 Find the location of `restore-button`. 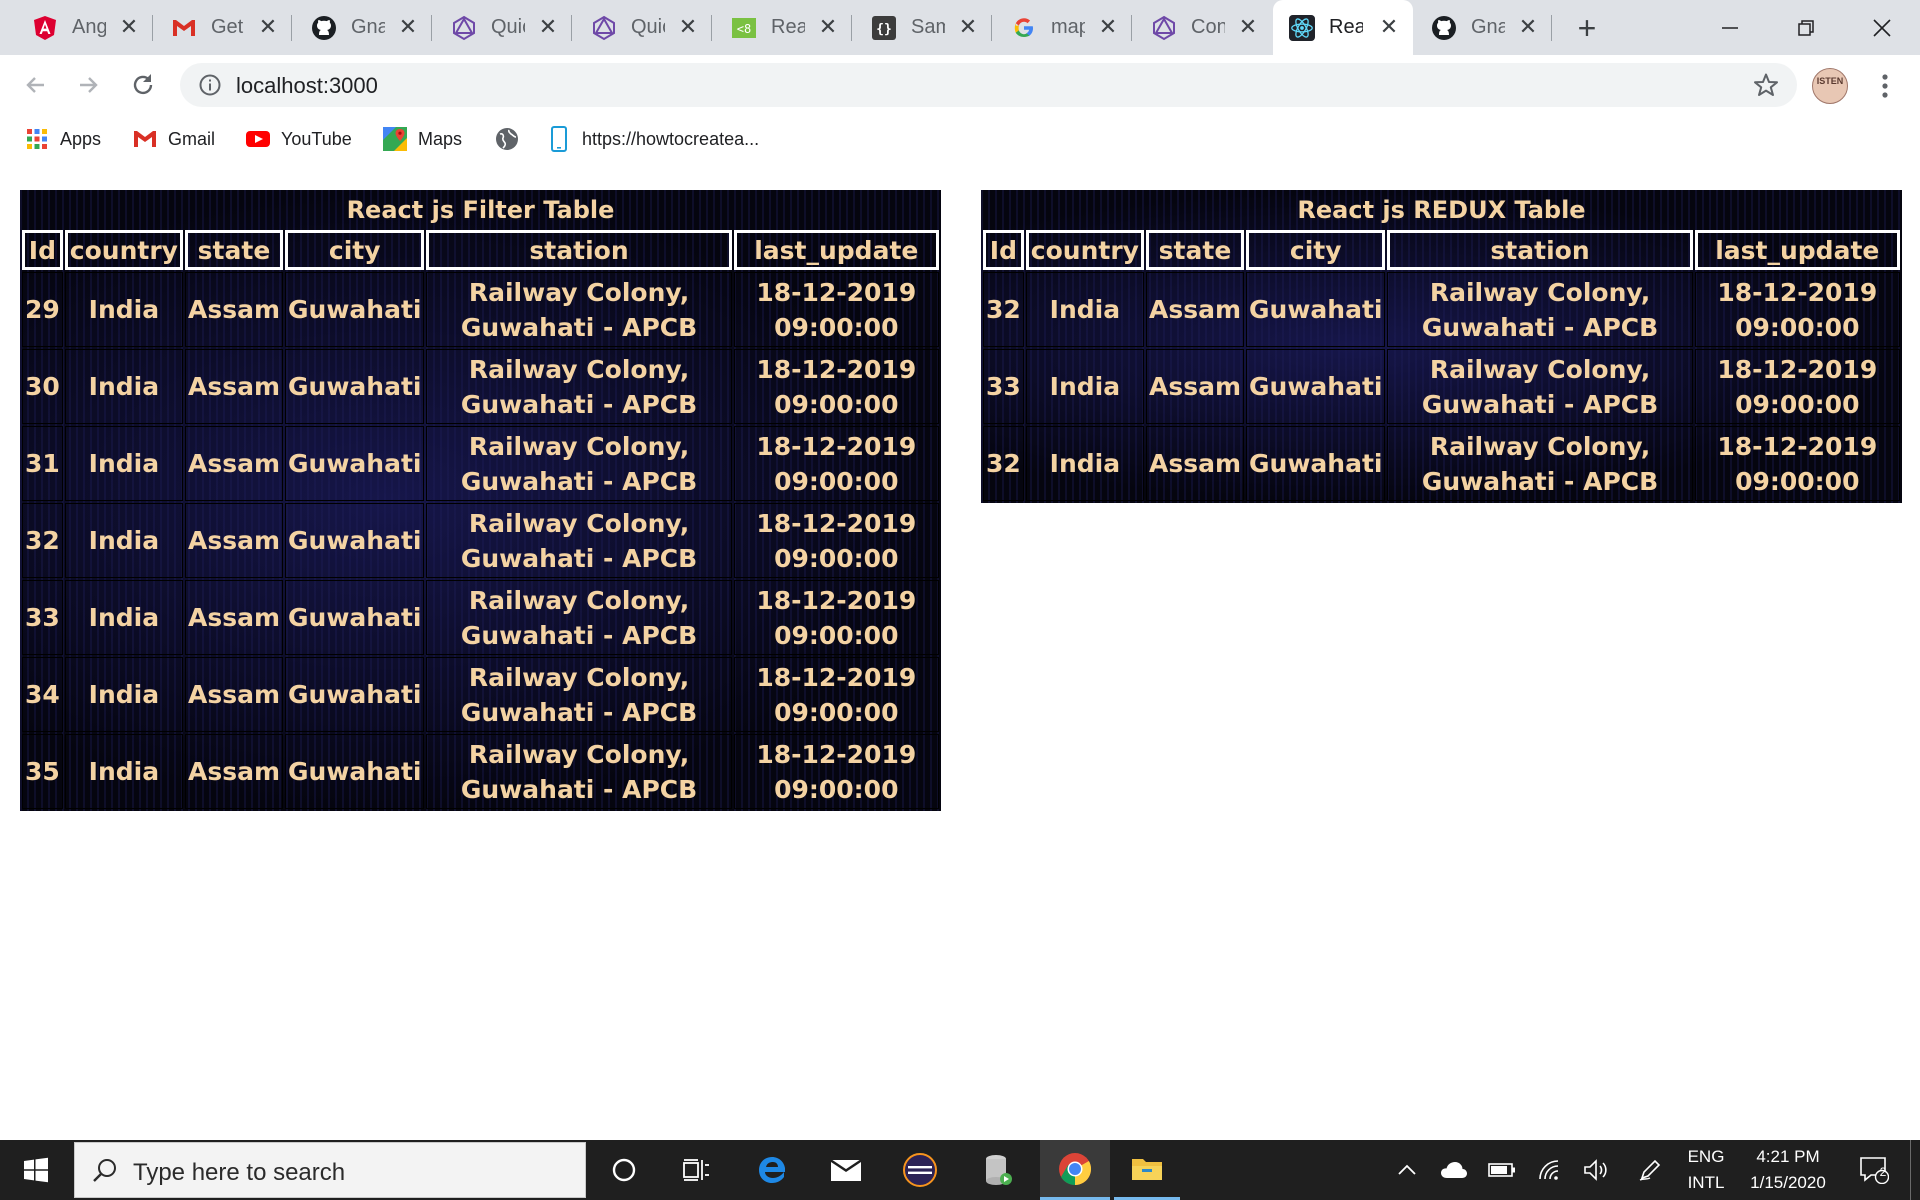

restore-button is located at coordinates (1806, 27).